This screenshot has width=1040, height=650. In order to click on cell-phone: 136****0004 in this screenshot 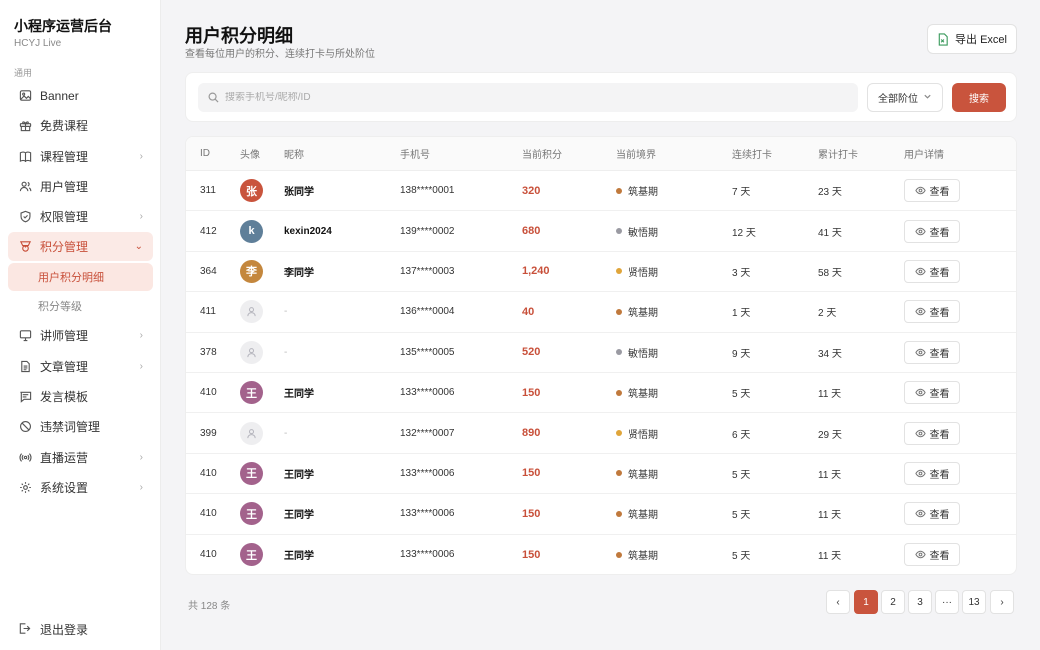, I will do `click(427, 312)`.